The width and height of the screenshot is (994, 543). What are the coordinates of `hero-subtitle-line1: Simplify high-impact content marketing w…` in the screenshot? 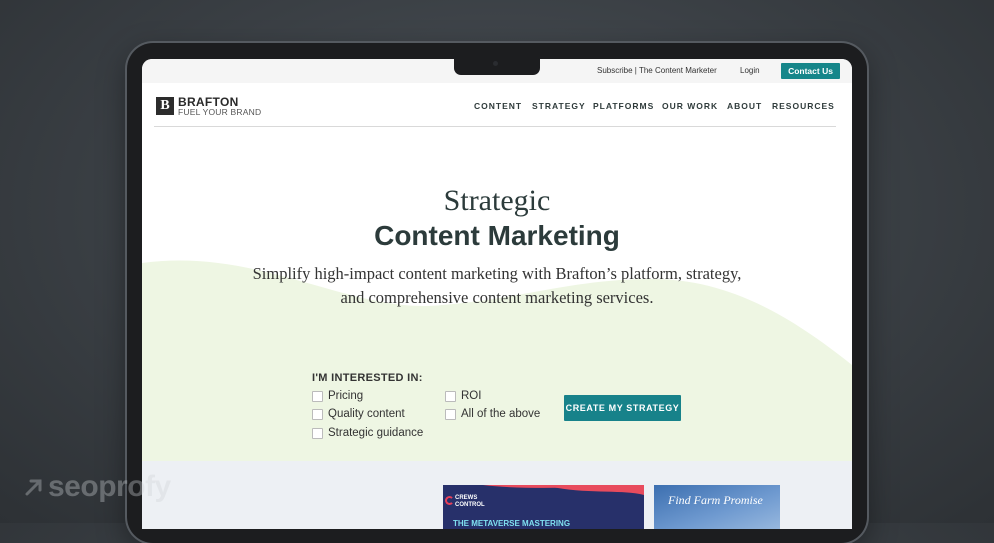 It's located at (497, 273).